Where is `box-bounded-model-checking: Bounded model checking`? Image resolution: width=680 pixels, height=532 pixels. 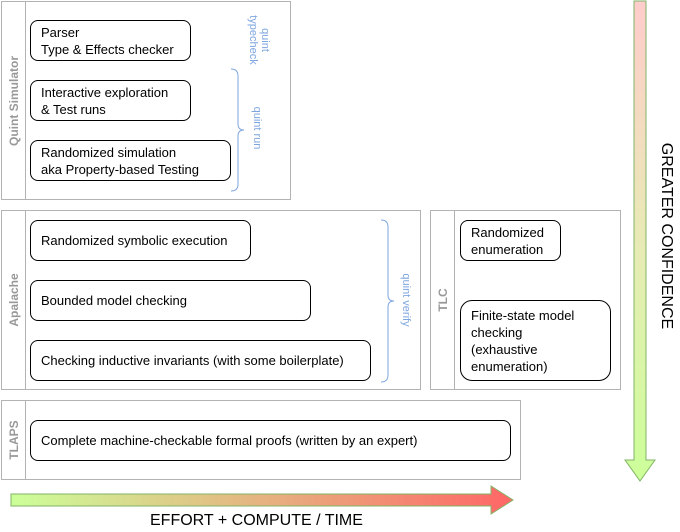 box-bounded-model-checking: Bounded model checking is located at coordinates (170, 300).